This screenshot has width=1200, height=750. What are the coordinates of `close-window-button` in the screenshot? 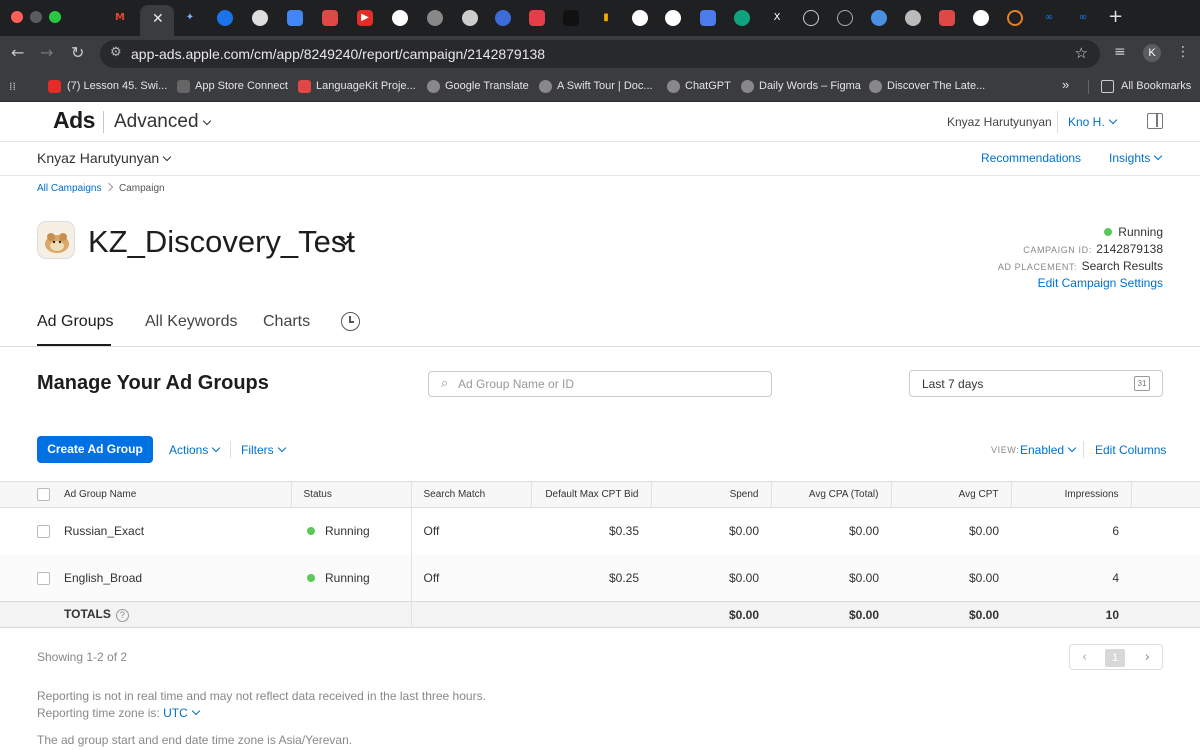 It's located at (17, 17).